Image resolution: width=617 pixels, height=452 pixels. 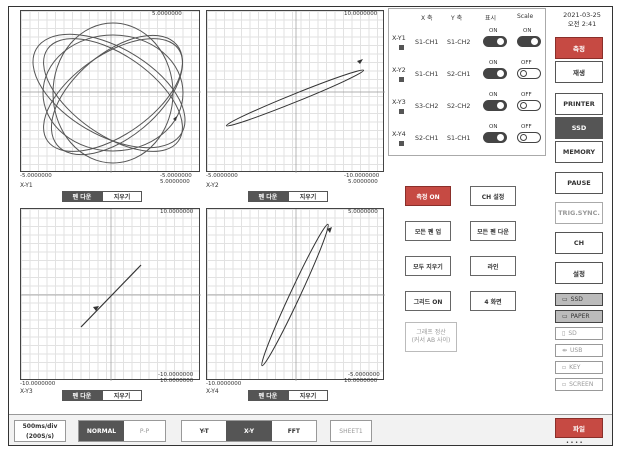 I want to click on row-id: X-Y1, so click(x=399, y=38).